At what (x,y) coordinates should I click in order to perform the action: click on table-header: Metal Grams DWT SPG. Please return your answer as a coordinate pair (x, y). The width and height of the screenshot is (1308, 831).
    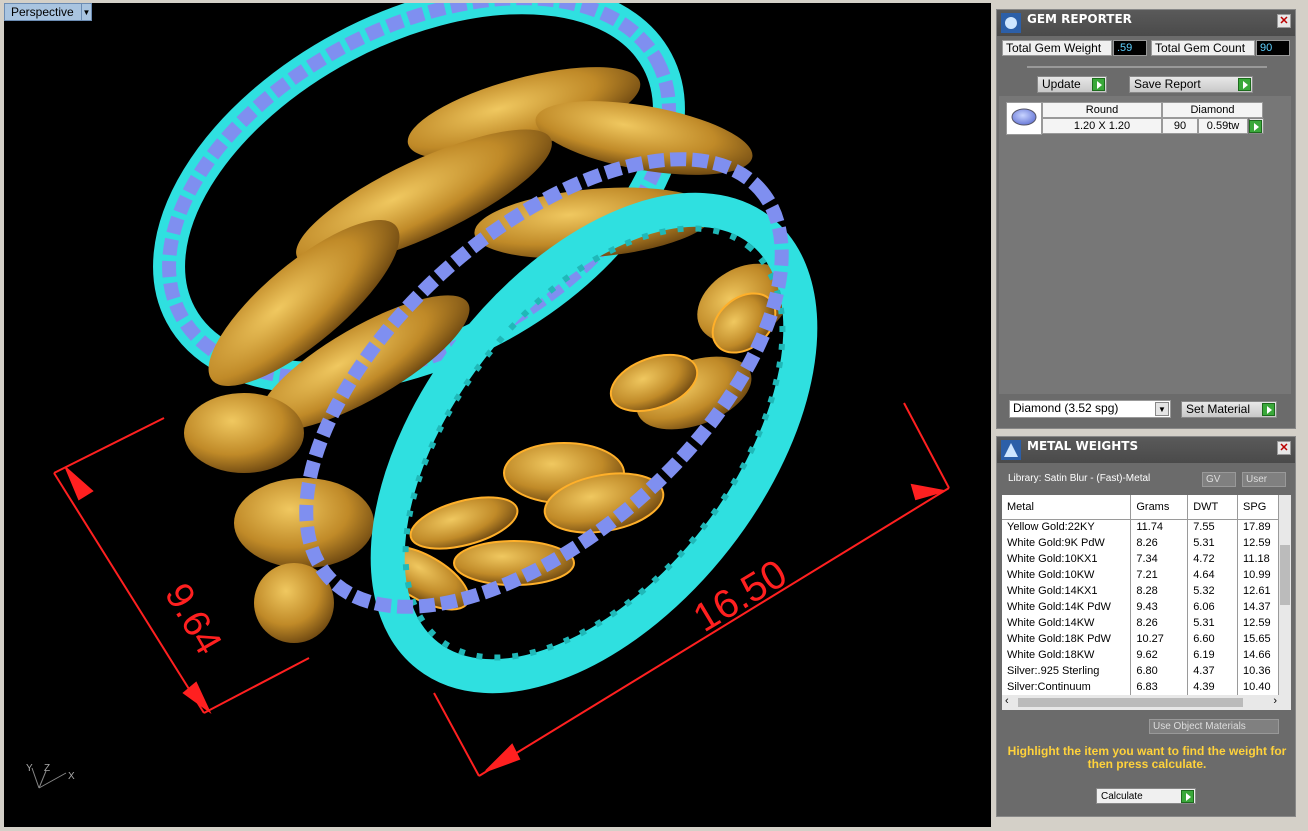
    Looking at the image, I should click on (1140, 507).